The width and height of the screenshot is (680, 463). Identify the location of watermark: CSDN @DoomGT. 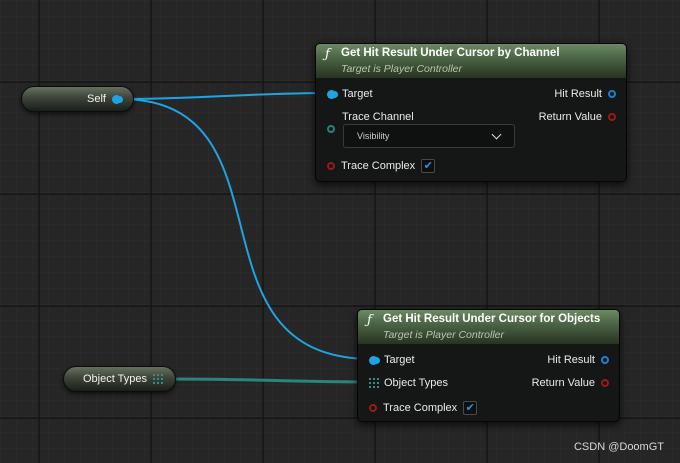
(618, 447).